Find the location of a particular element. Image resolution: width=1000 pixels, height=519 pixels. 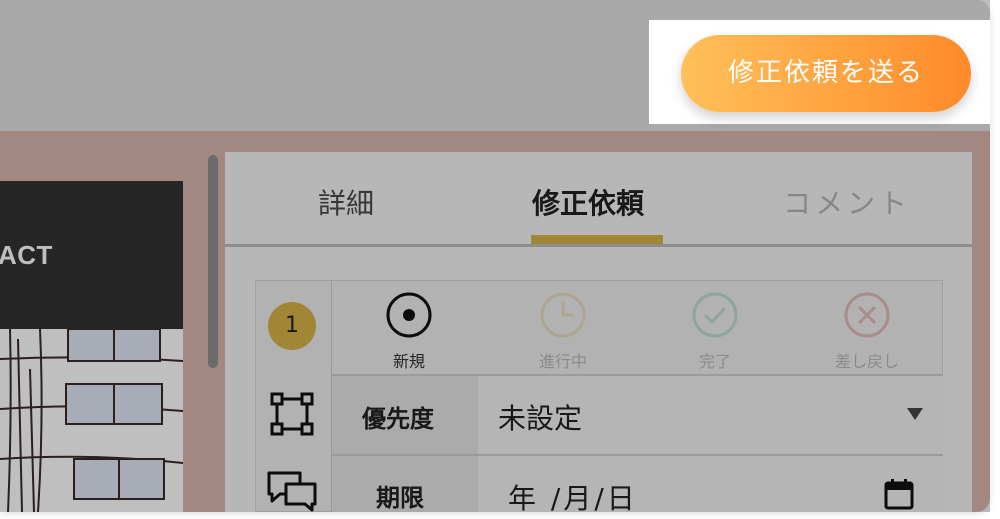

tab-revision-request: 修正依頼 is located at coordinates (588, 202).